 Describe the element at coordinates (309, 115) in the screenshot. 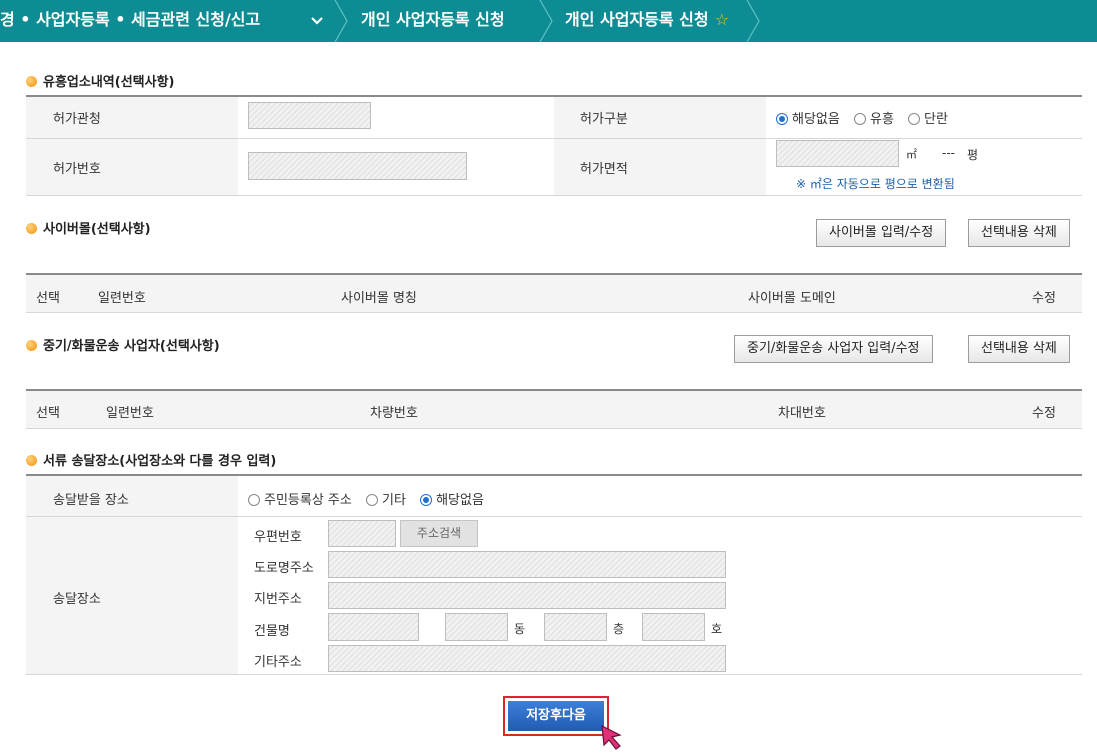

I see `permit-office-input` at that location.